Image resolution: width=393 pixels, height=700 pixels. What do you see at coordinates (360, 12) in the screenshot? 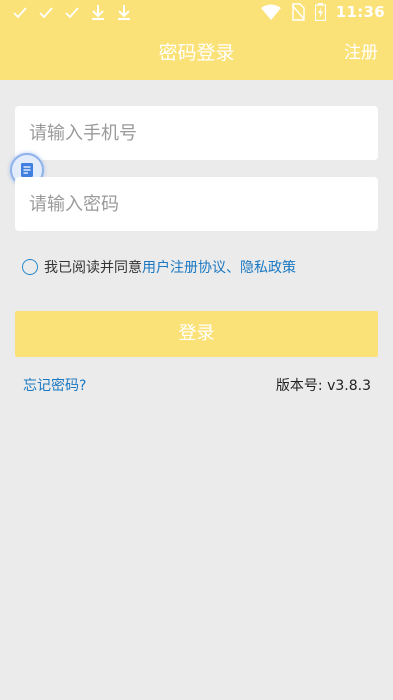
I see `status-time: 11:36` at bounding box center [360, 12].